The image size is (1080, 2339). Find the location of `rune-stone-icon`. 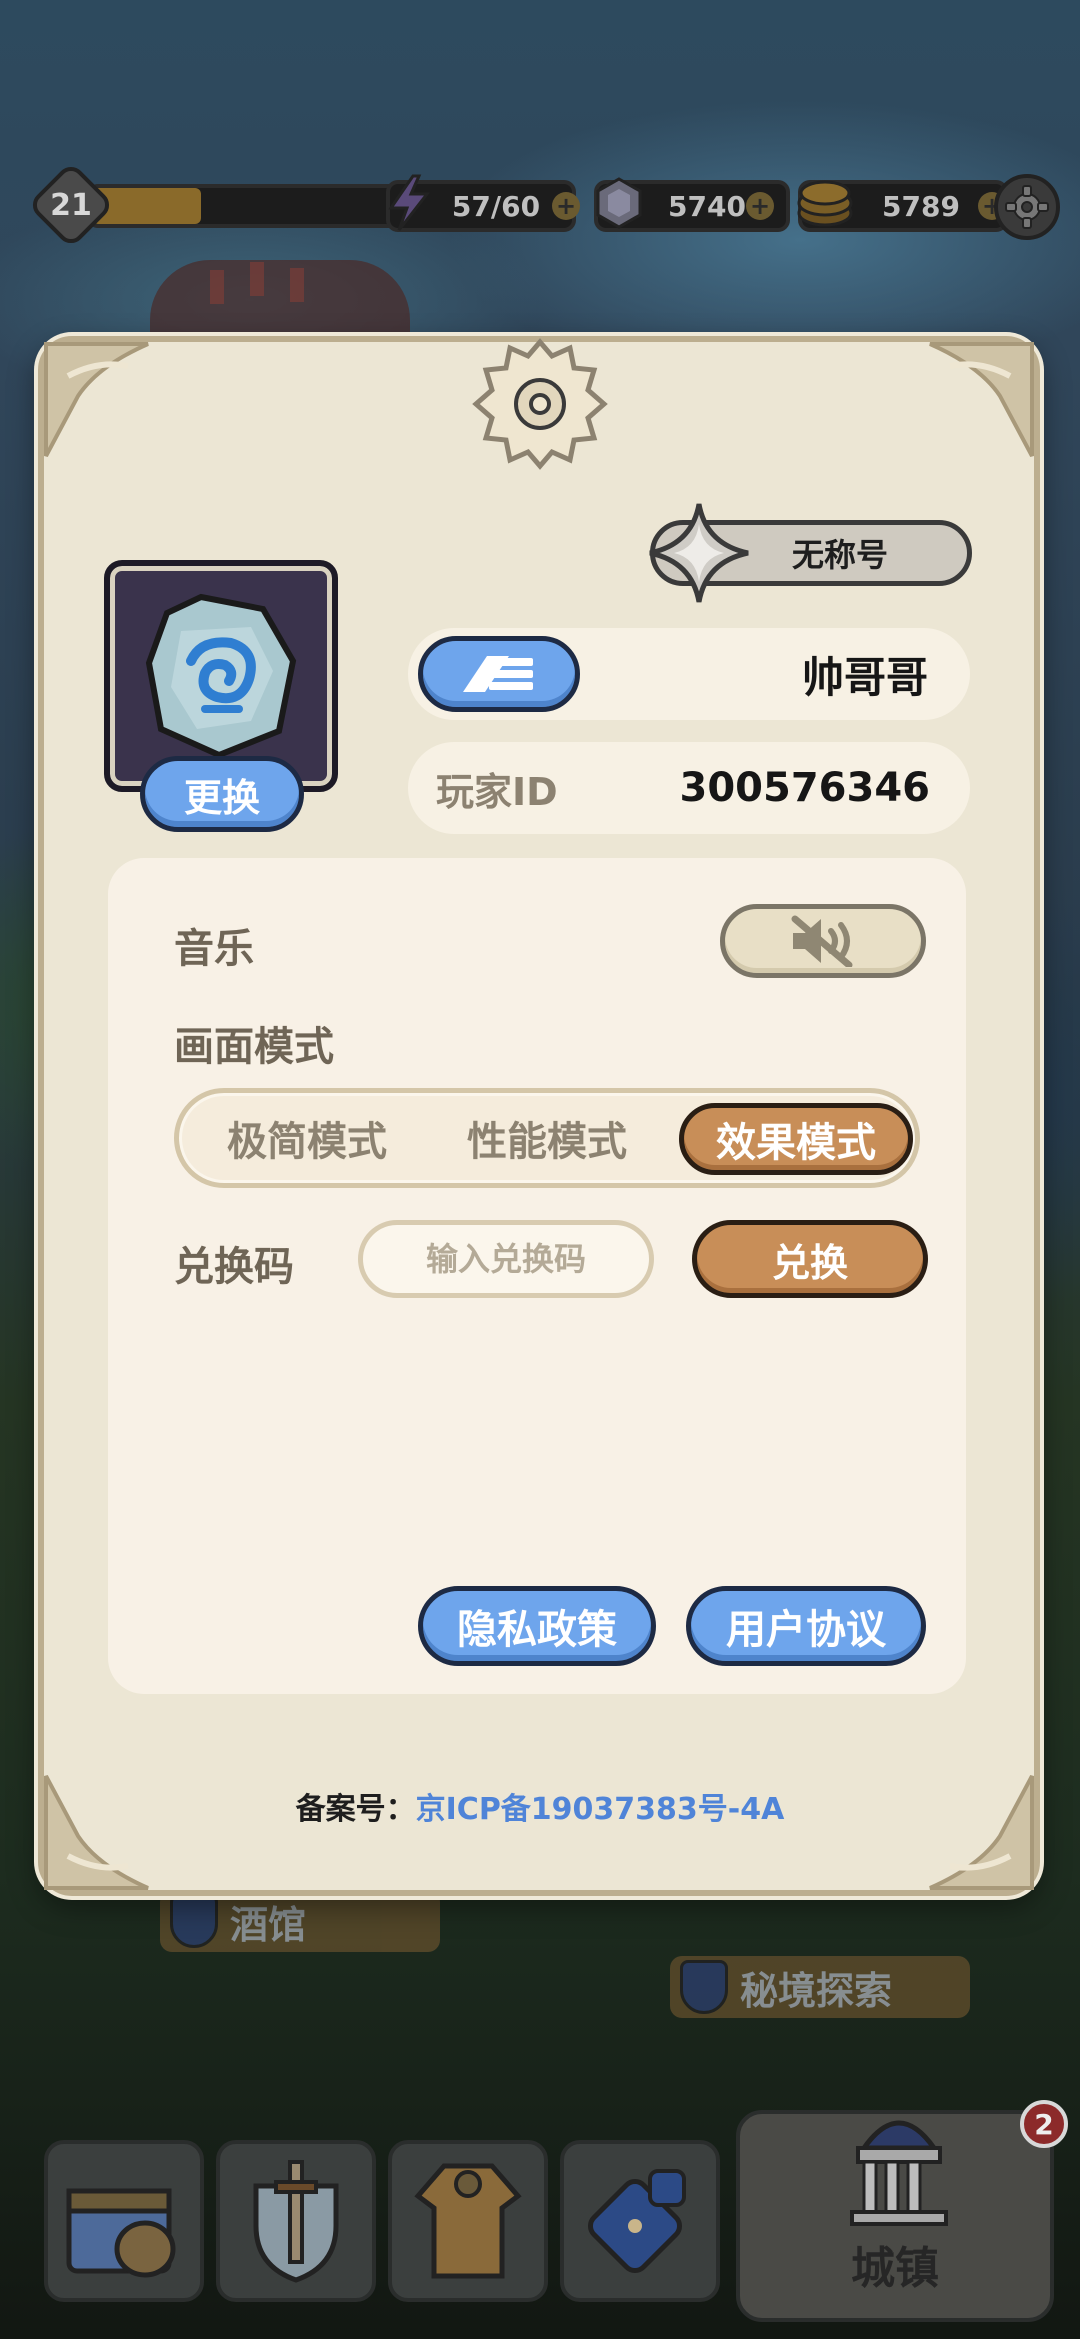

rune-stone-icon is located at coordinates (221, 676).